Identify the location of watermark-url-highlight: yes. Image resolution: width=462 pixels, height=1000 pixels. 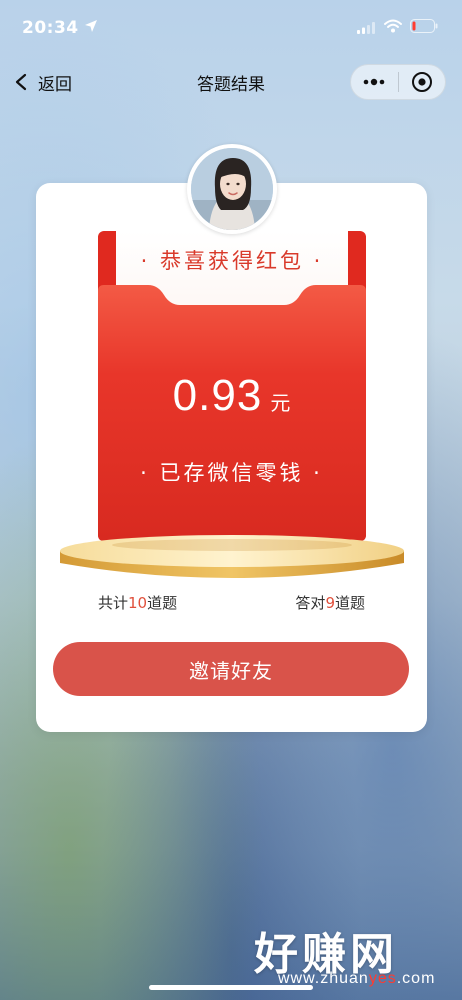
(382, 978).